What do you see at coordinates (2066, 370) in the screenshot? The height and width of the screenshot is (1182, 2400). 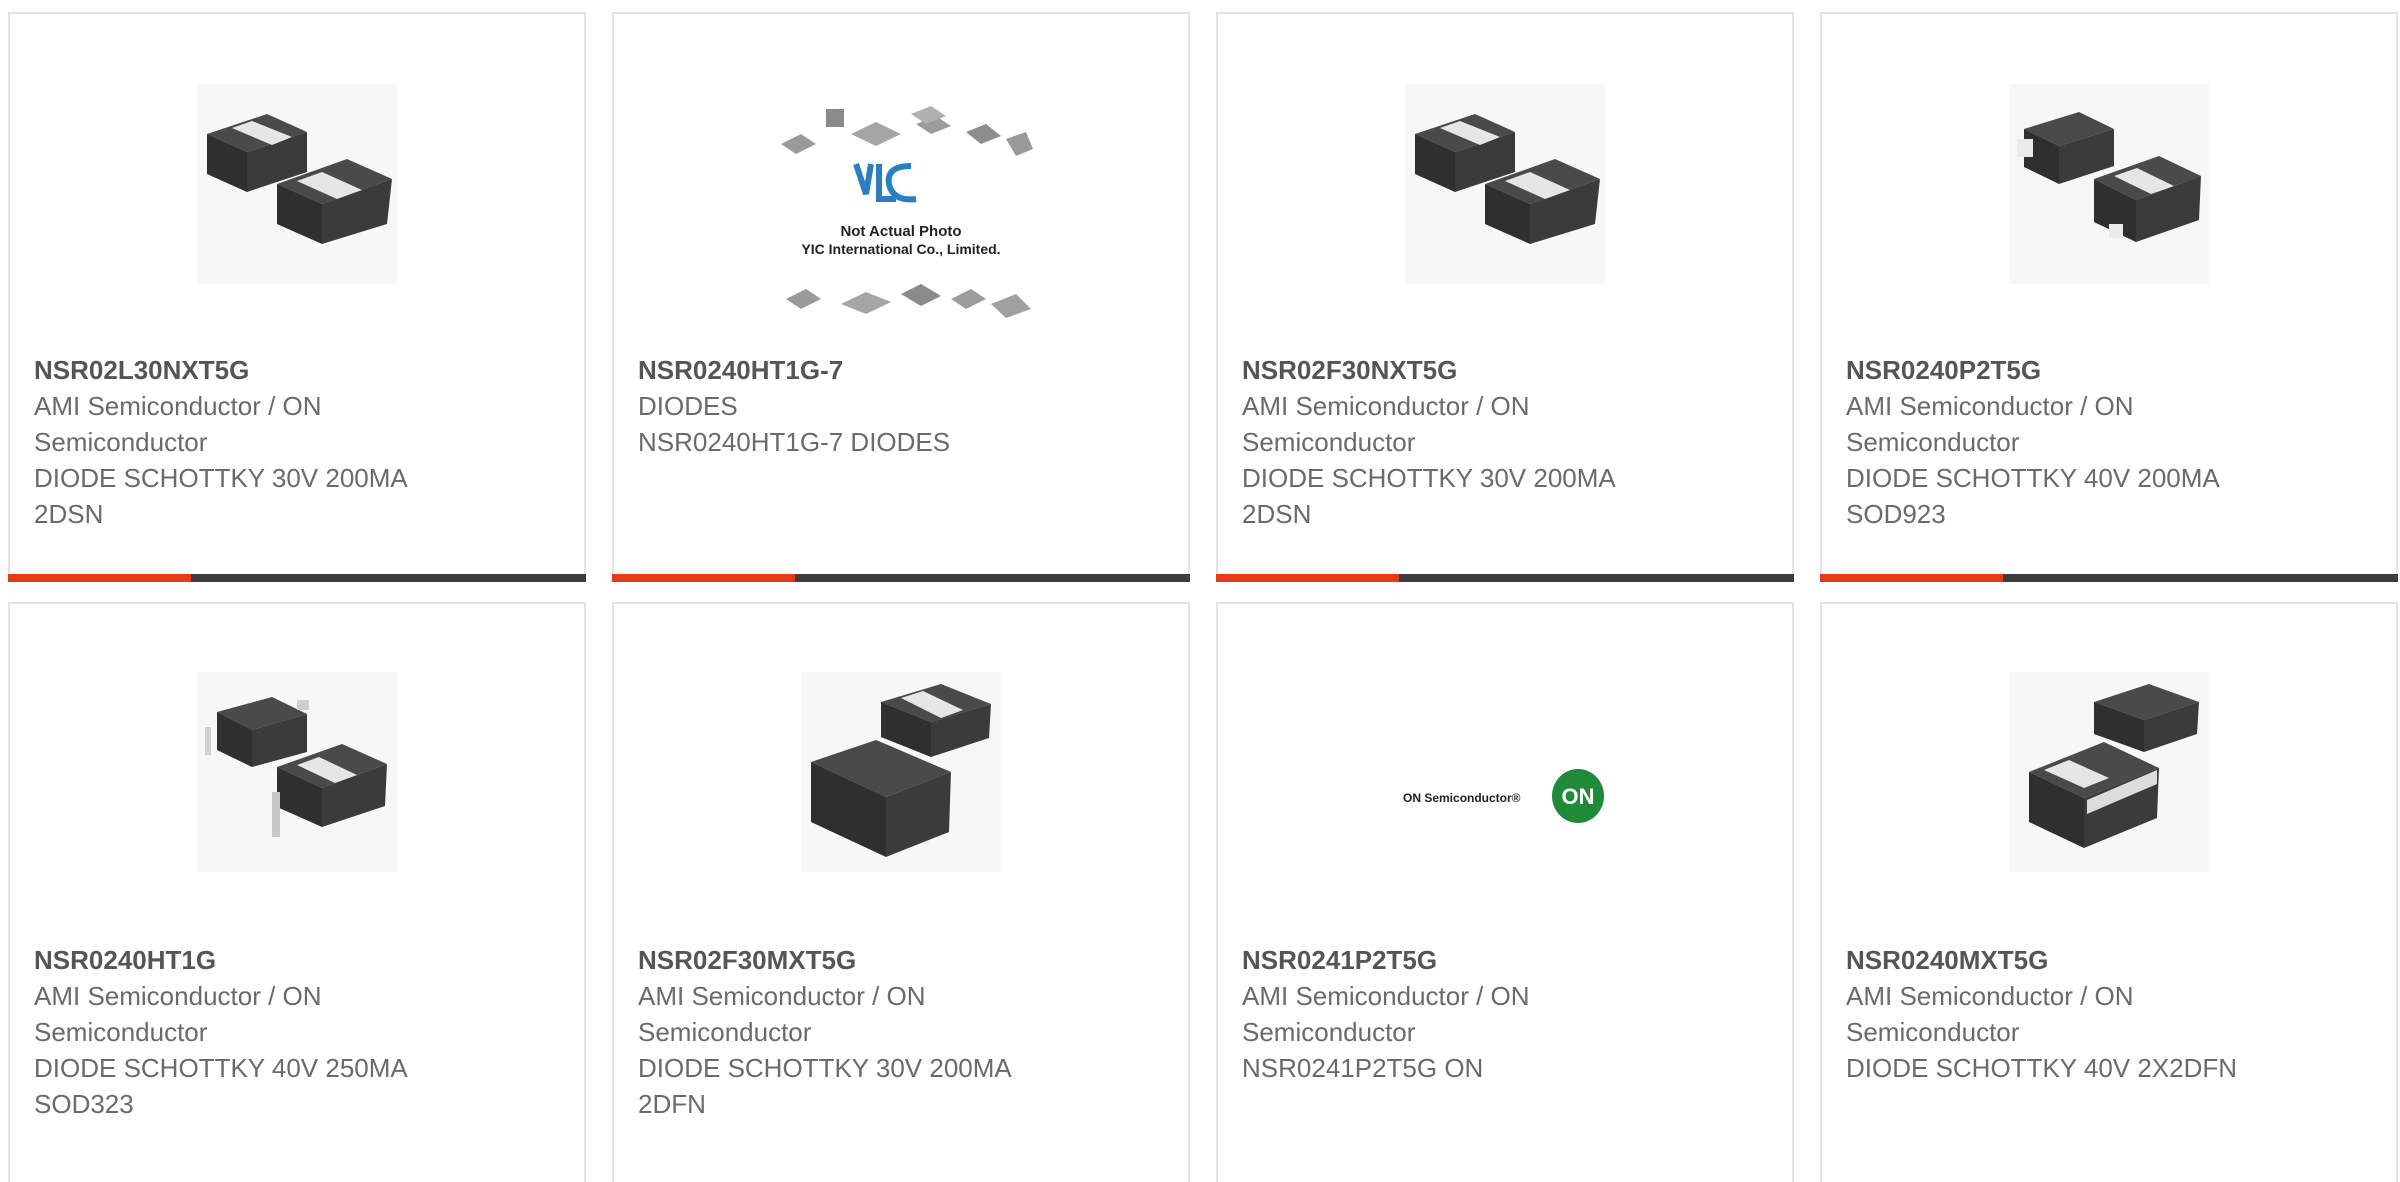 I see `part-number: NSR0240P2T5G` at bounding box center [2066, 370].